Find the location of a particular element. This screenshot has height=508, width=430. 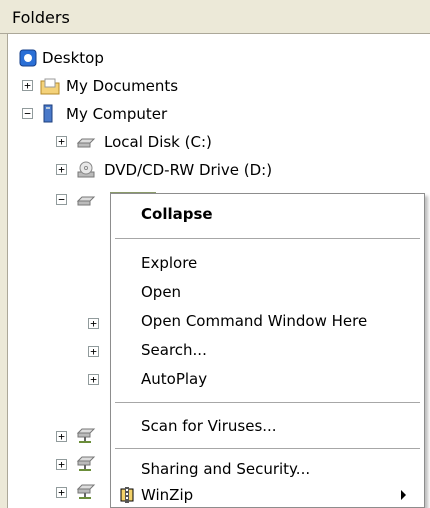

tree-item-label: My Computer is located at coordinates (117, 114).